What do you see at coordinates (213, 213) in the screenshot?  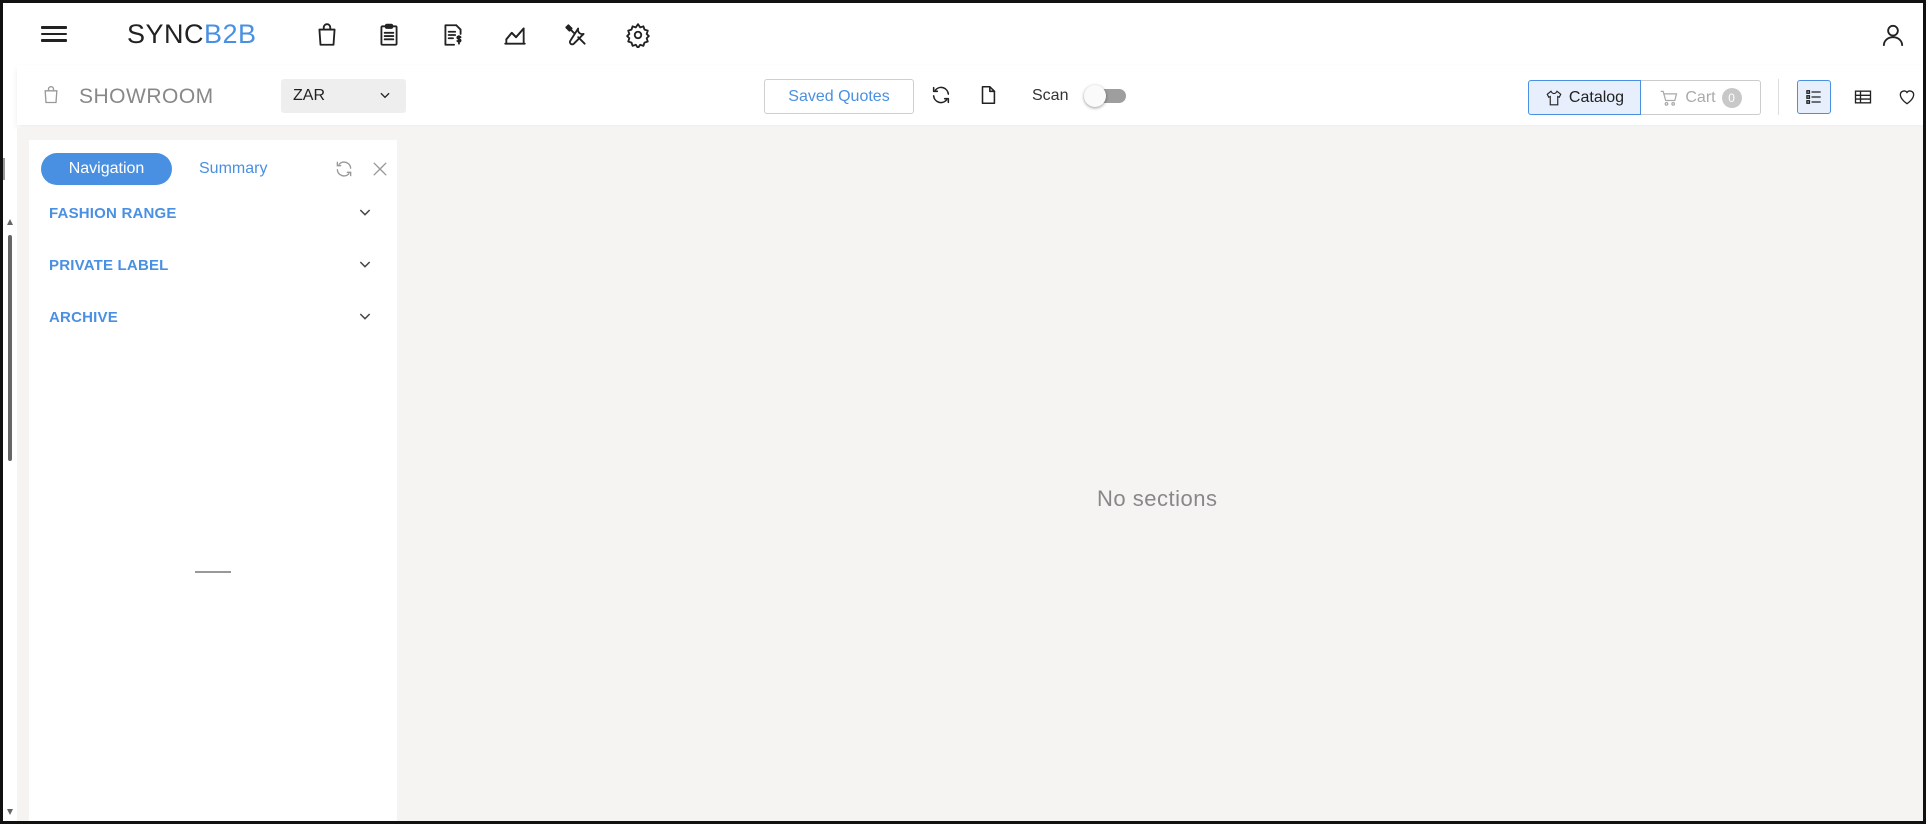 I see `nav-item-fashion-range: FASHION RANGE` at bounding box center [213, 213].